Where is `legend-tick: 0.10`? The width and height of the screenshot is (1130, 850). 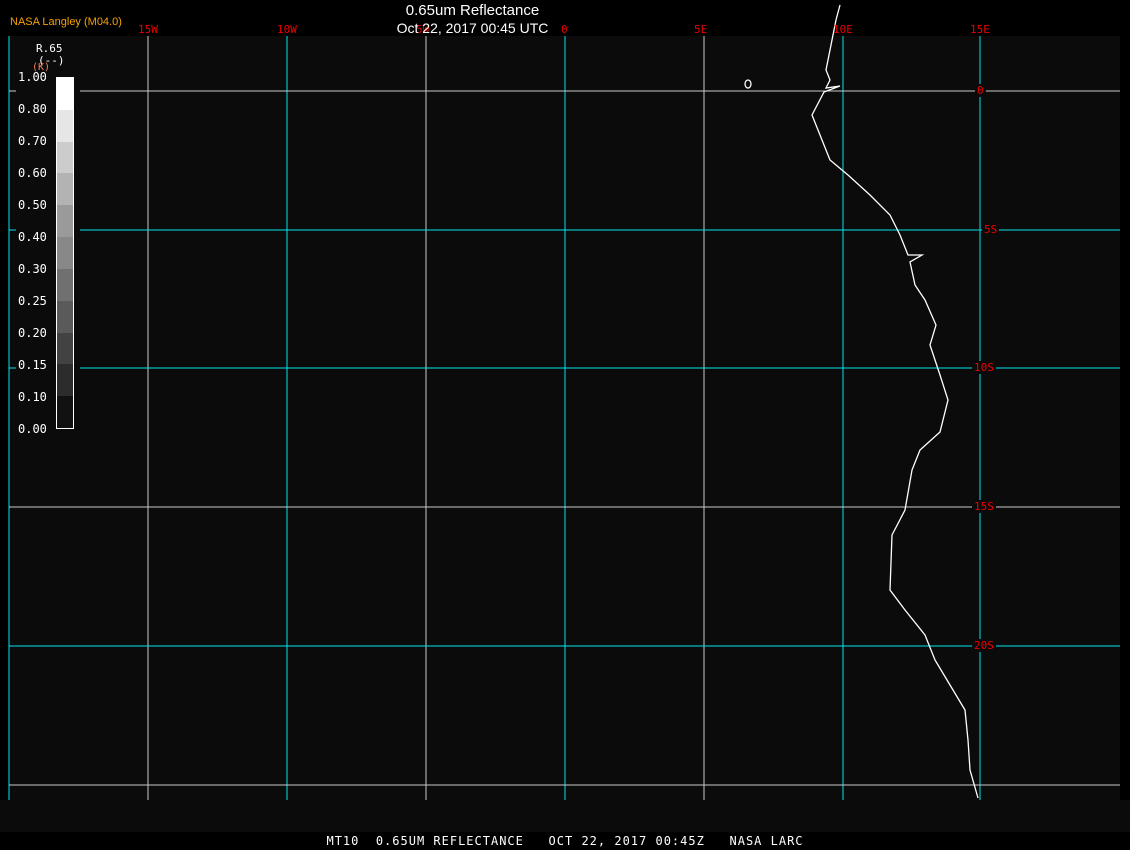 legend-tick: 0.10 is located at coordinates (32, 397).